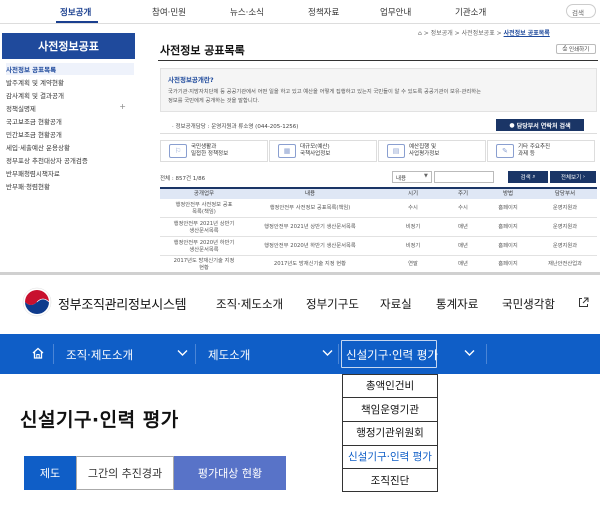  What do you see at coordinates (457, 304) in the screenshot?
I see `gnav-statistics: 통계자료` at bounding box center [457, 304].